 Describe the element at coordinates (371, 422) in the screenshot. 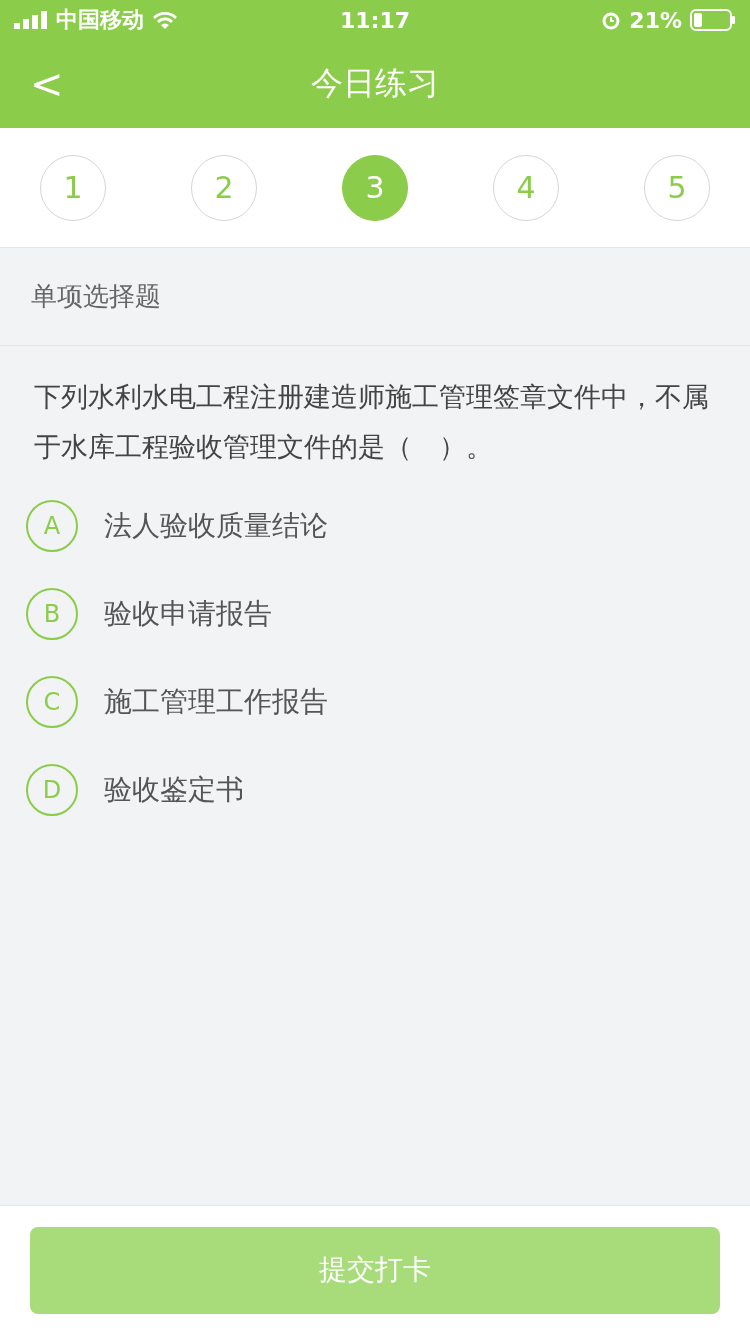

I see `question-text: 下列水利水电工程注册建造师施工管理签章文件中，不属于水库工程验收管理文件的是（ ）。` at that location.